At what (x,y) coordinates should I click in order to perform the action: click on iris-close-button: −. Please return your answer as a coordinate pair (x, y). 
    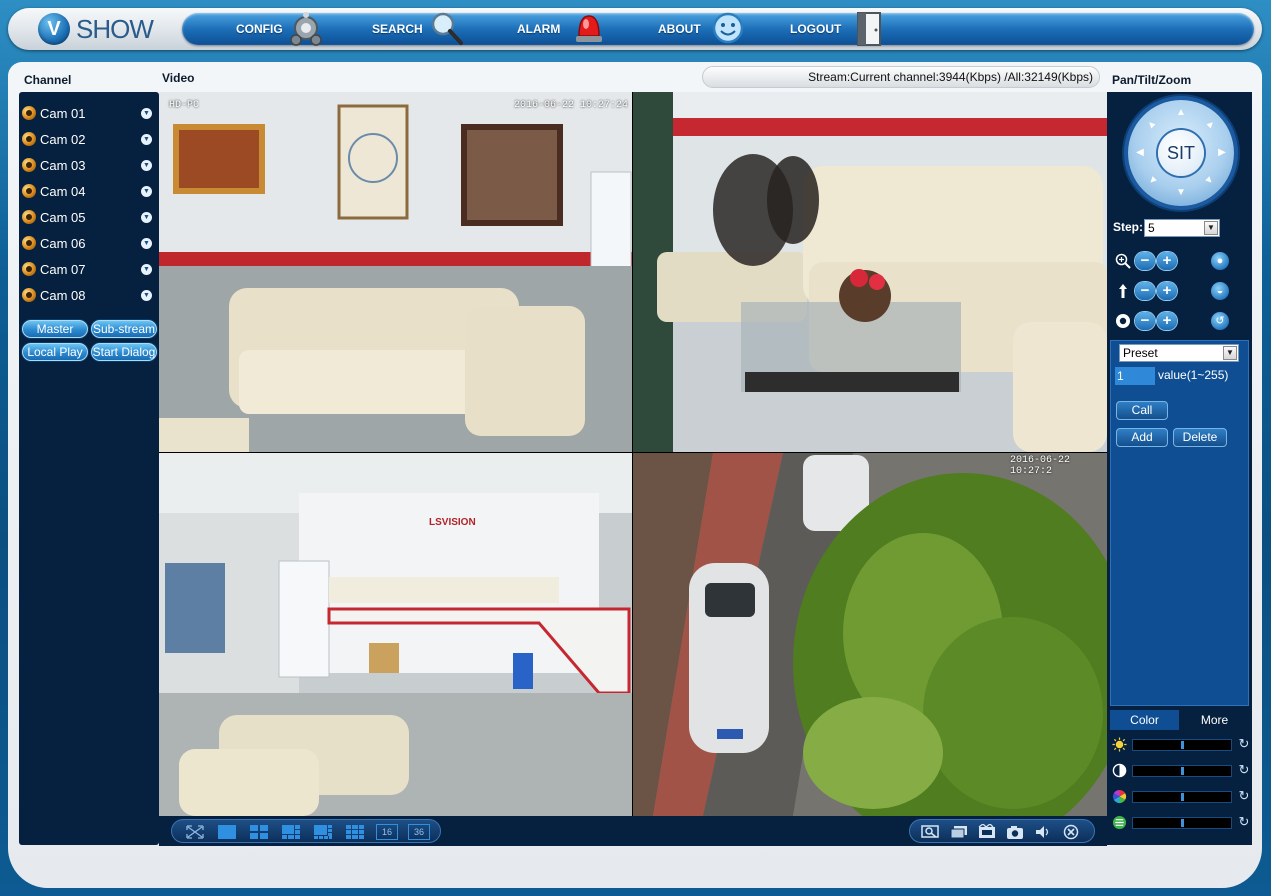
    Looking at the image, I should click on (1145, 321).